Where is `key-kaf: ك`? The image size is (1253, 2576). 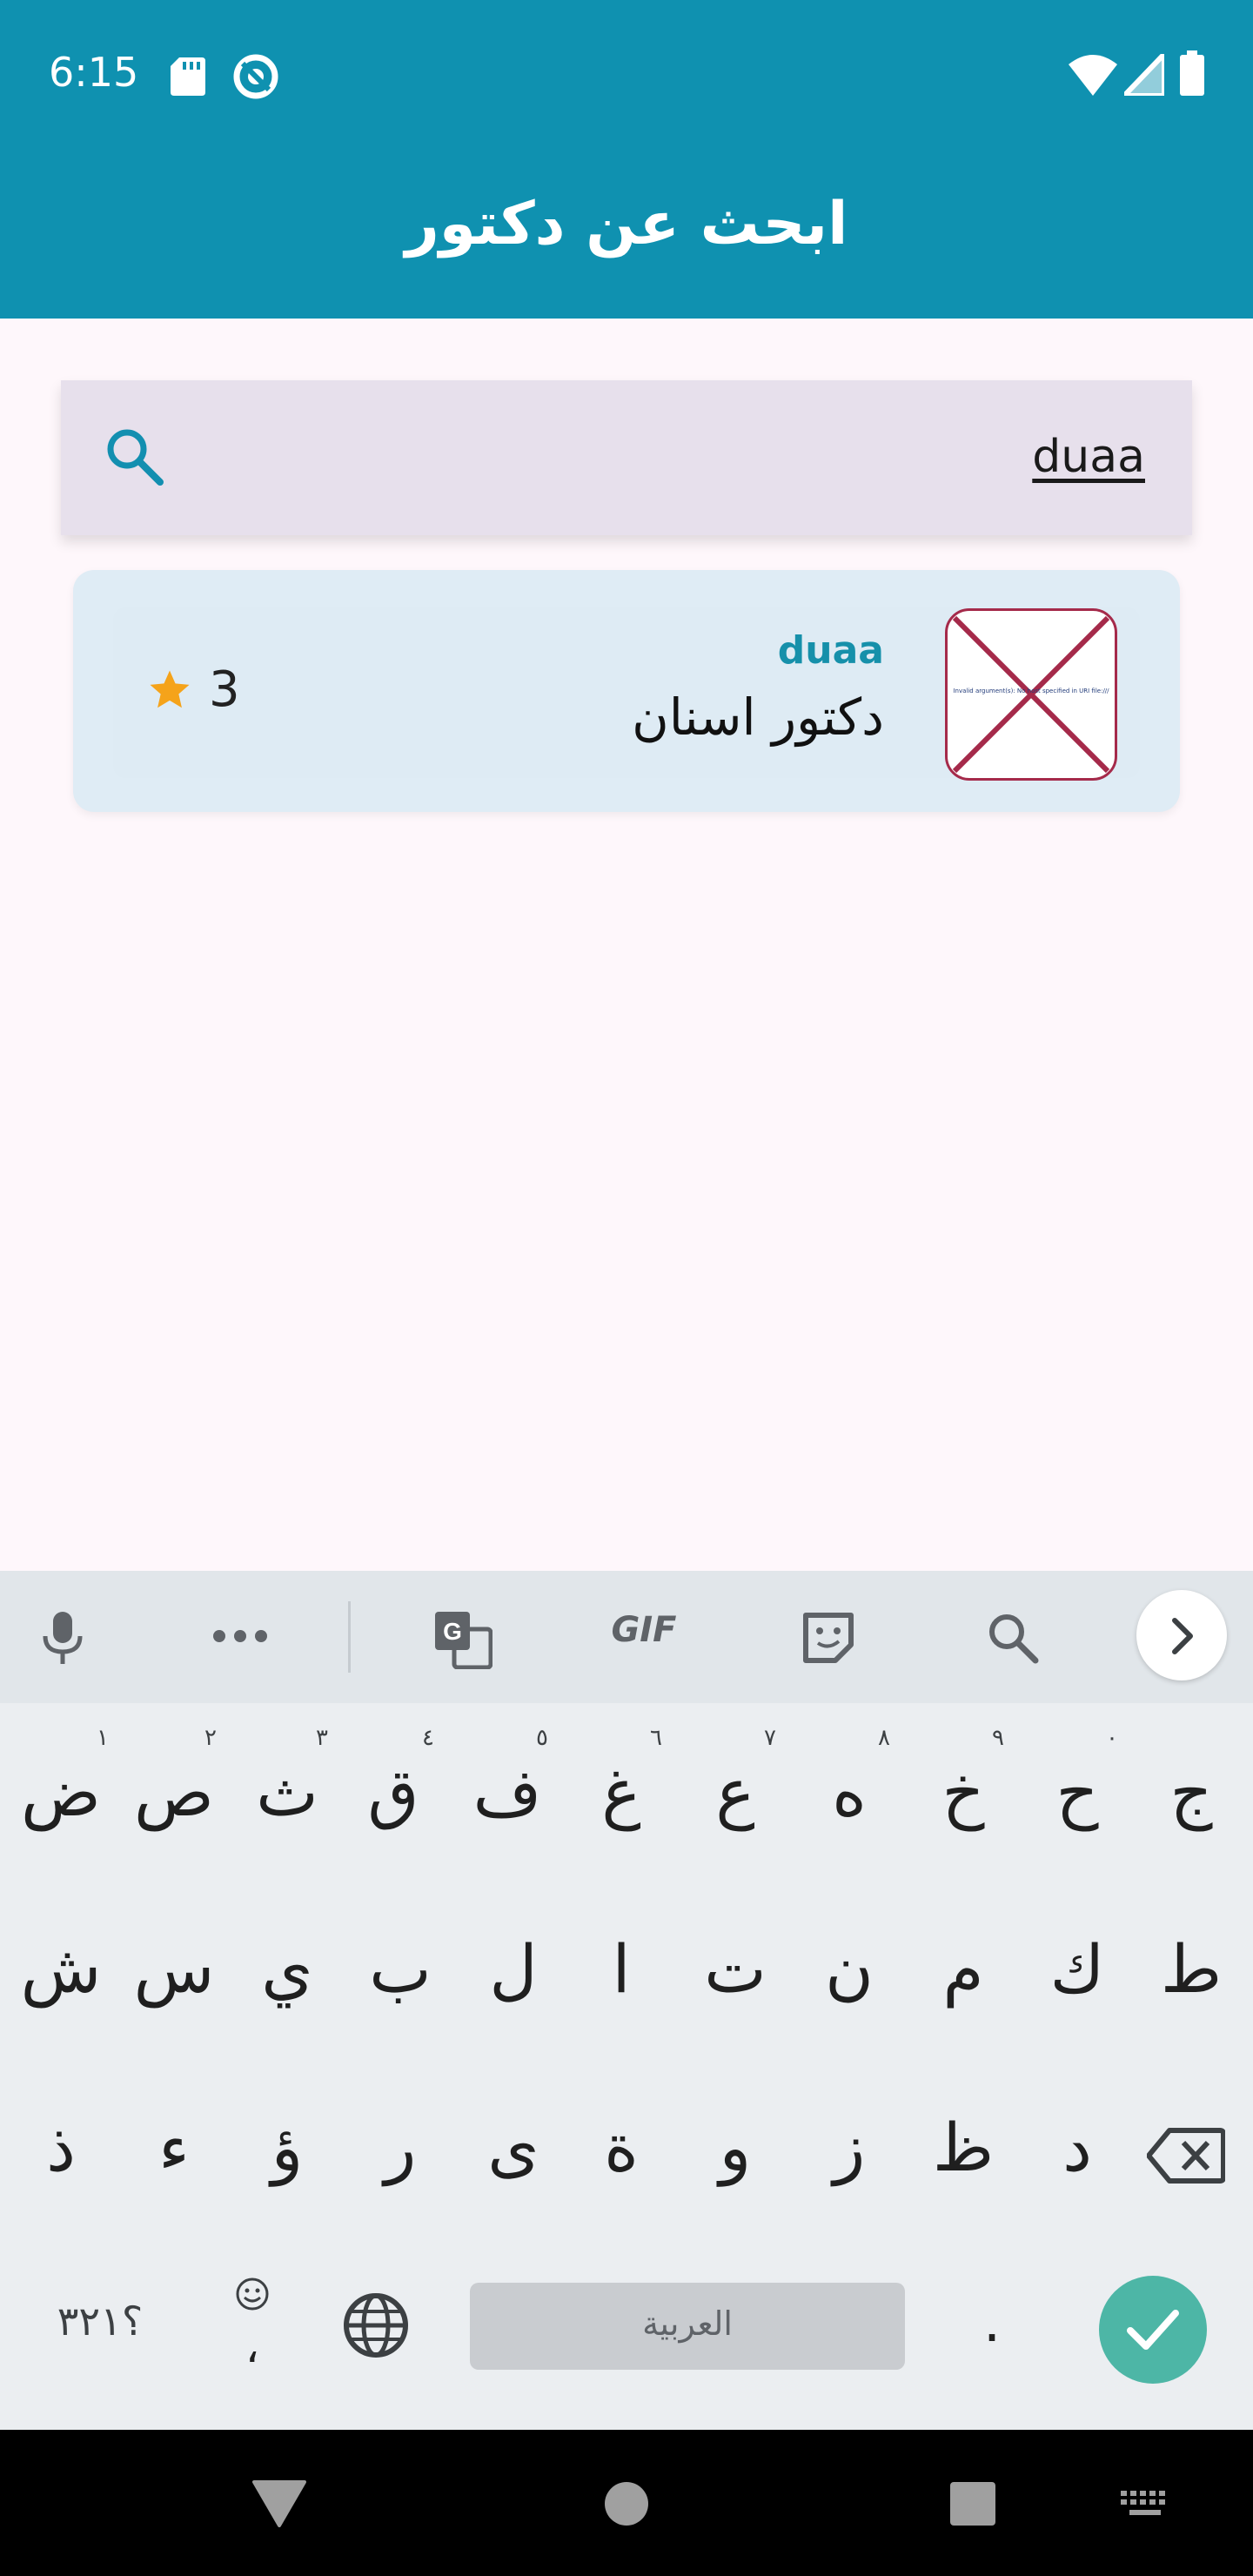
key-kaf: ك is located at coordinates (1077, 1969).